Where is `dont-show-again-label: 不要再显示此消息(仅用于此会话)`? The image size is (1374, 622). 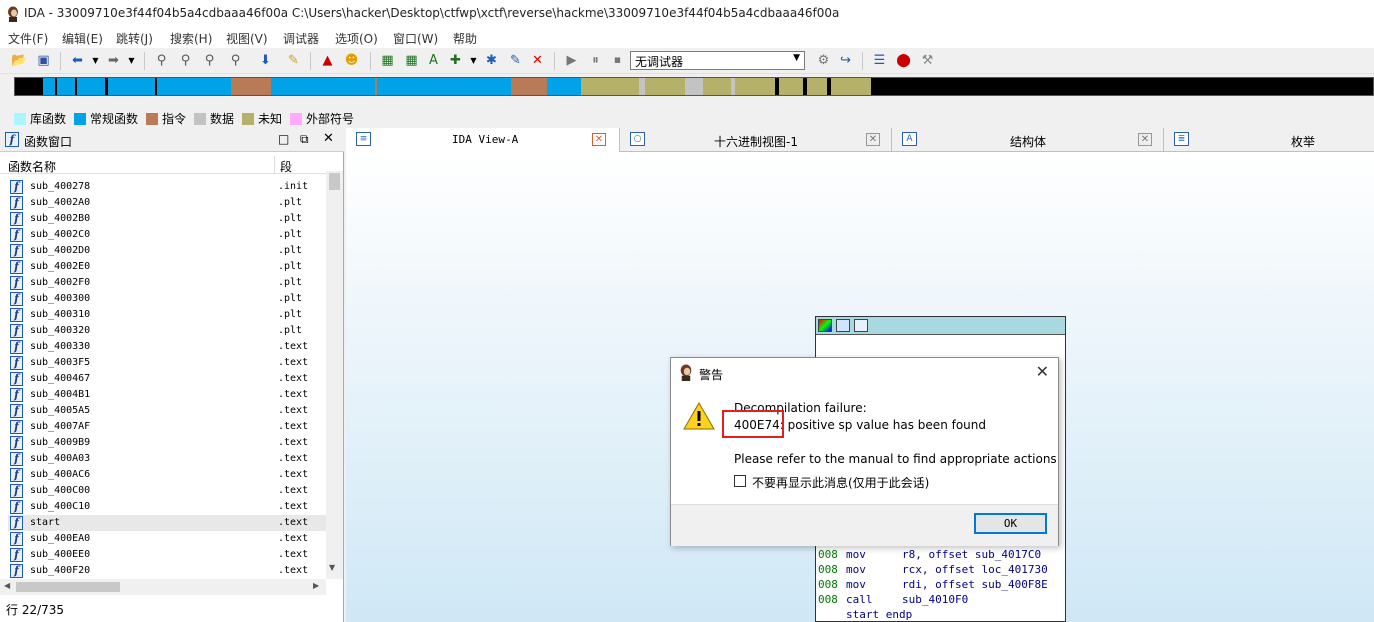 dont-show-again-label: 不要再显示此消息(仅用于此会话) is located at coordinates (840, 482).